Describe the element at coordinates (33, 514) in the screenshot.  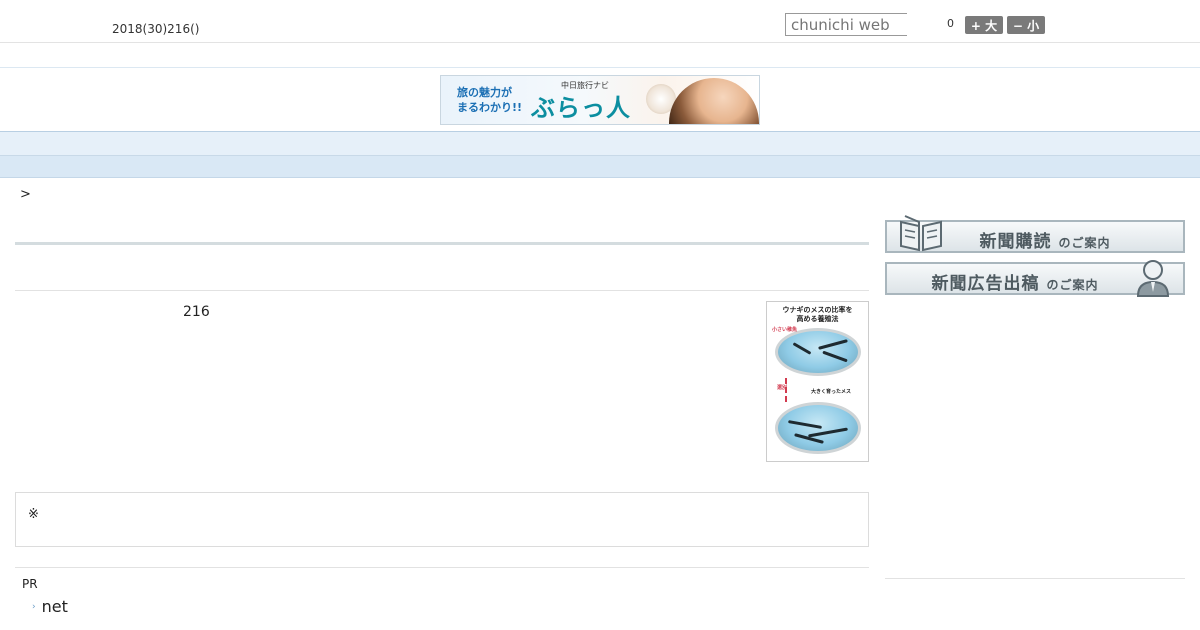
I see `note-text: ※` at that location.